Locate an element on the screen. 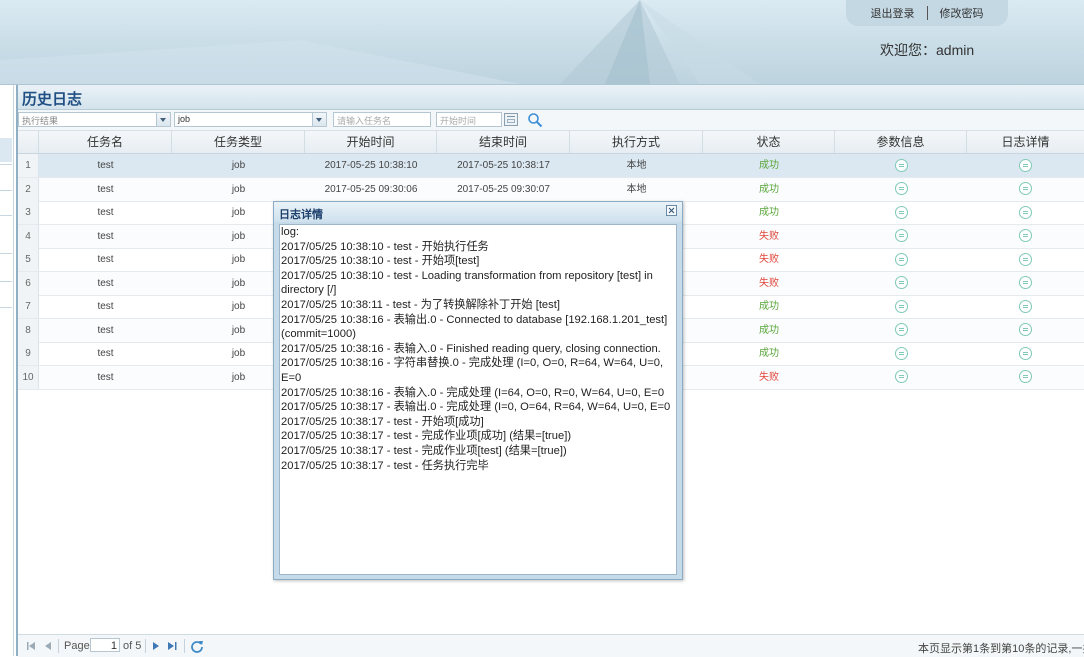 This screenshot has height=657, width=1084. column-header-status: 状态 is located at coordinates (769, 142).